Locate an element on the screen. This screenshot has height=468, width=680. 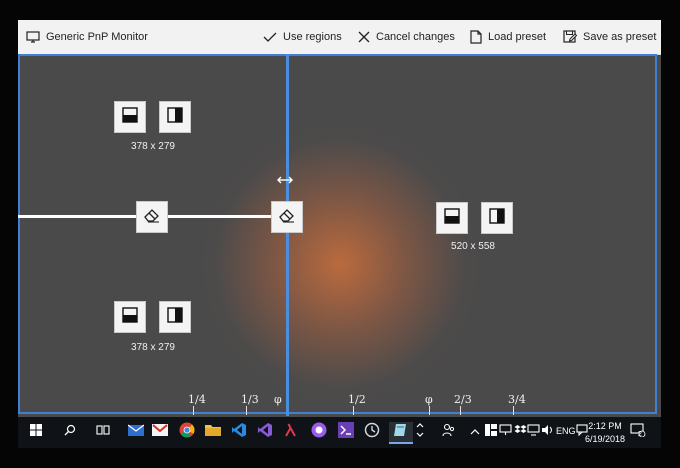
taskbar-file-explorer is located at coordinates (213, 432).